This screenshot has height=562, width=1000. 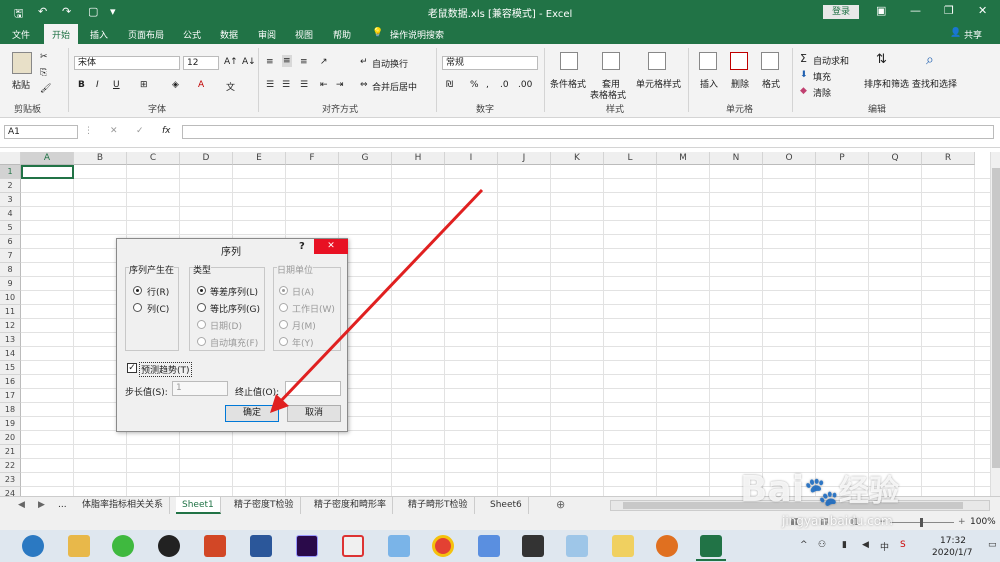 What do you see at coordinates (560, 504) in the screenshot?
I see `add-sheet-icon: ⊕` at bounding box center [560, 504].